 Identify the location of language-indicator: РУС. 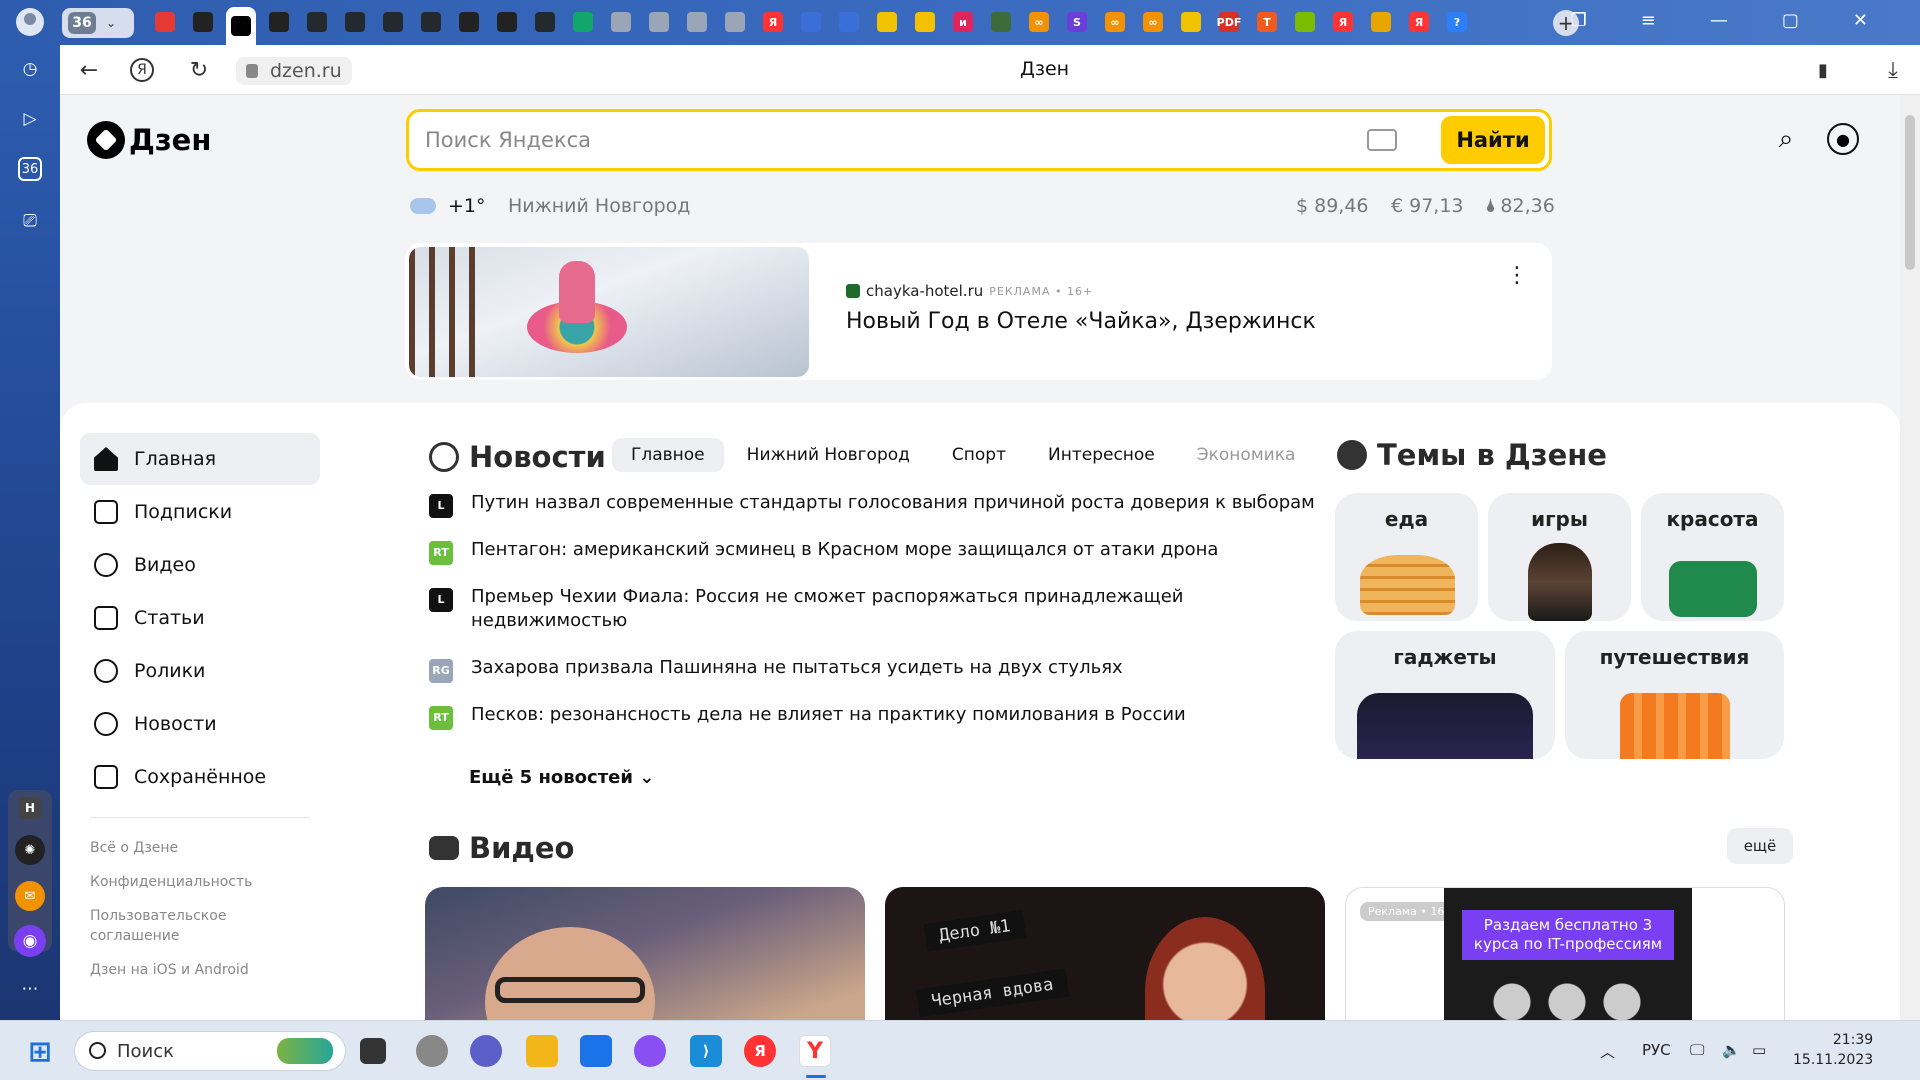
(1656, 1050).